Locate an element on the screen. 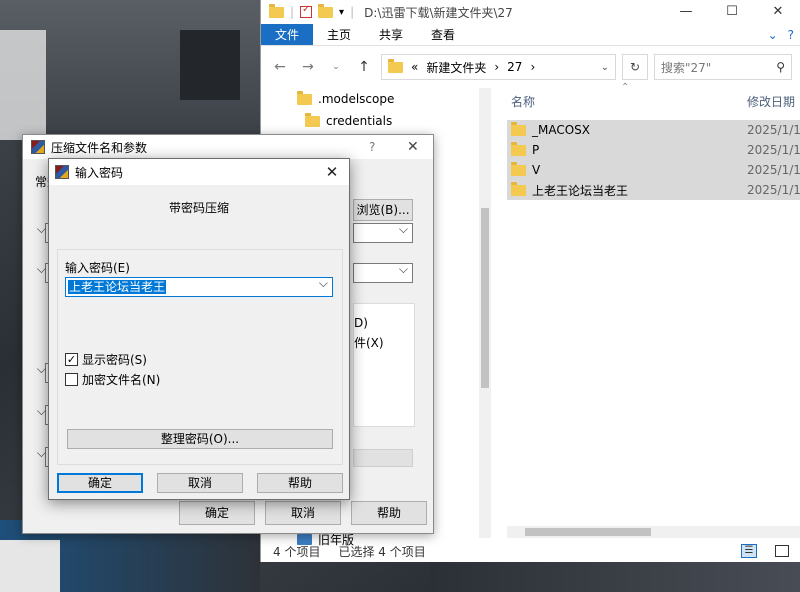  status-bar: 4 个项目 已选择 4 个项目 ☰ is located at coordinates (530, 551).